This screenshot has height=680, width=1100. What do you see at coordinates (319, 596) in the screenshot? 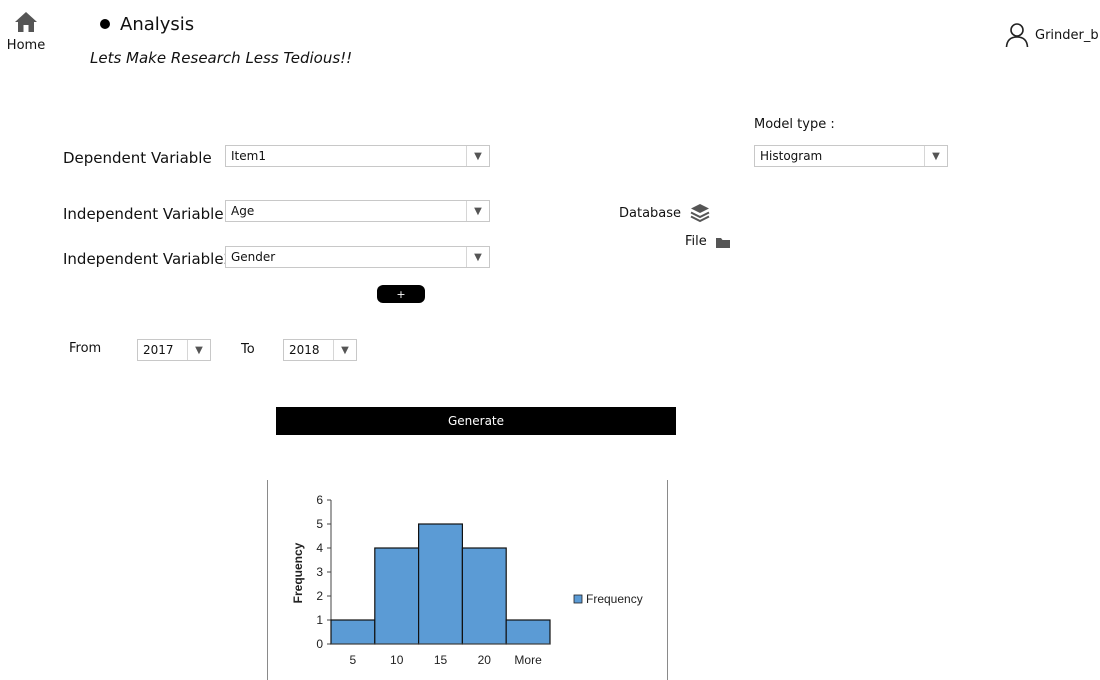
I see `y-tick-label: 2` at bounding box center [319, 596].